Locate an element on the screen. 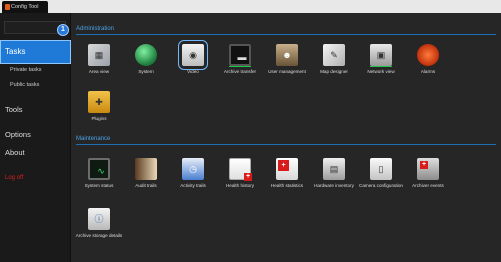  tile-user-management: ☻ User management is located at coordinates (287, 65).